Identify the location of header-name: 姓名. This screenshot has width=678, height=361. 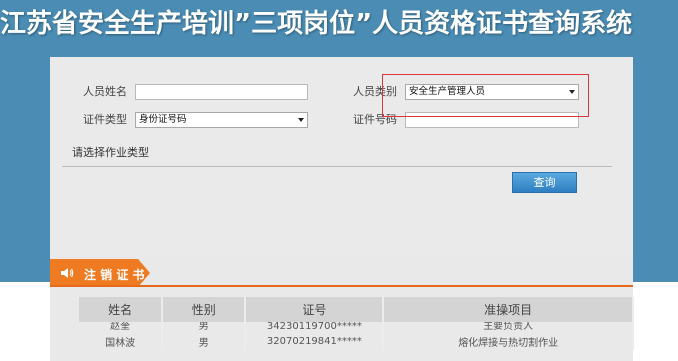
(121, 309).